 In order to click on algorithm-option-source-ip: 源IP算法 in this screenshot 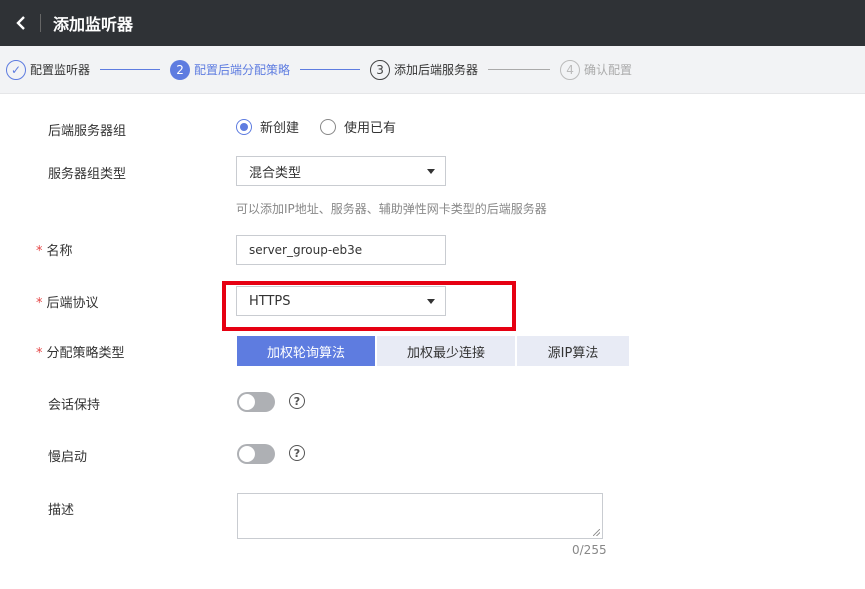, I will do `click(573, 351)`.